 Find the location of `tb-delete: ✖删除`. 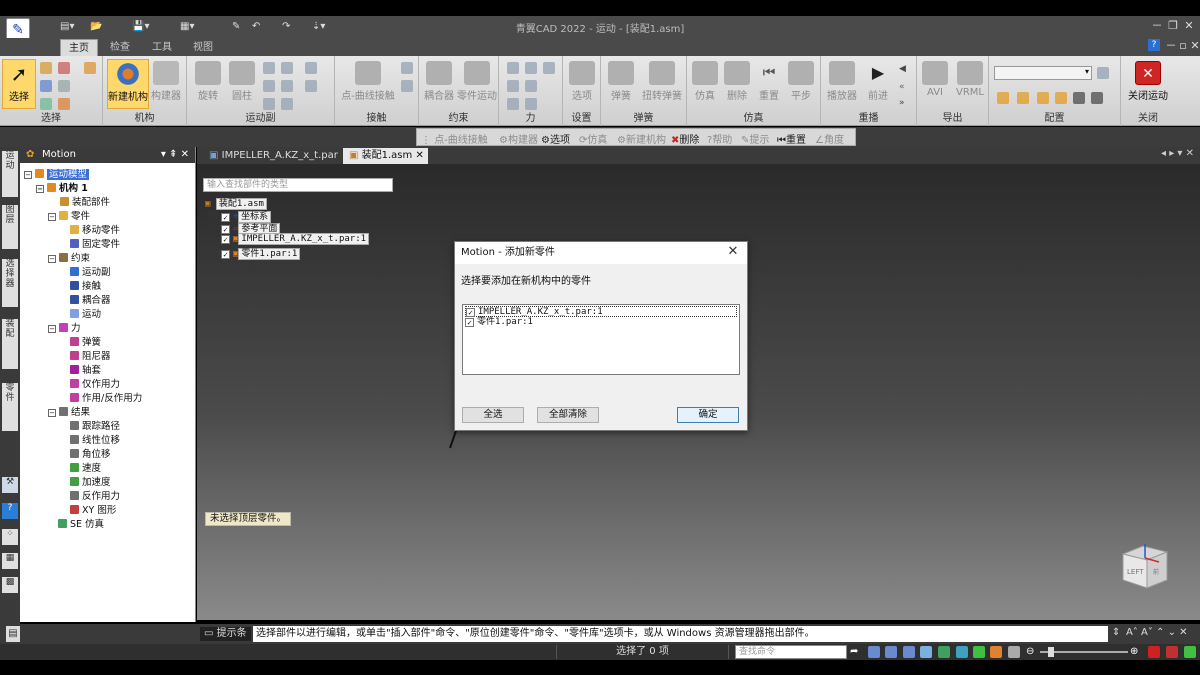

tb-delete: ✖删除 is located at coordinates (685, 138).